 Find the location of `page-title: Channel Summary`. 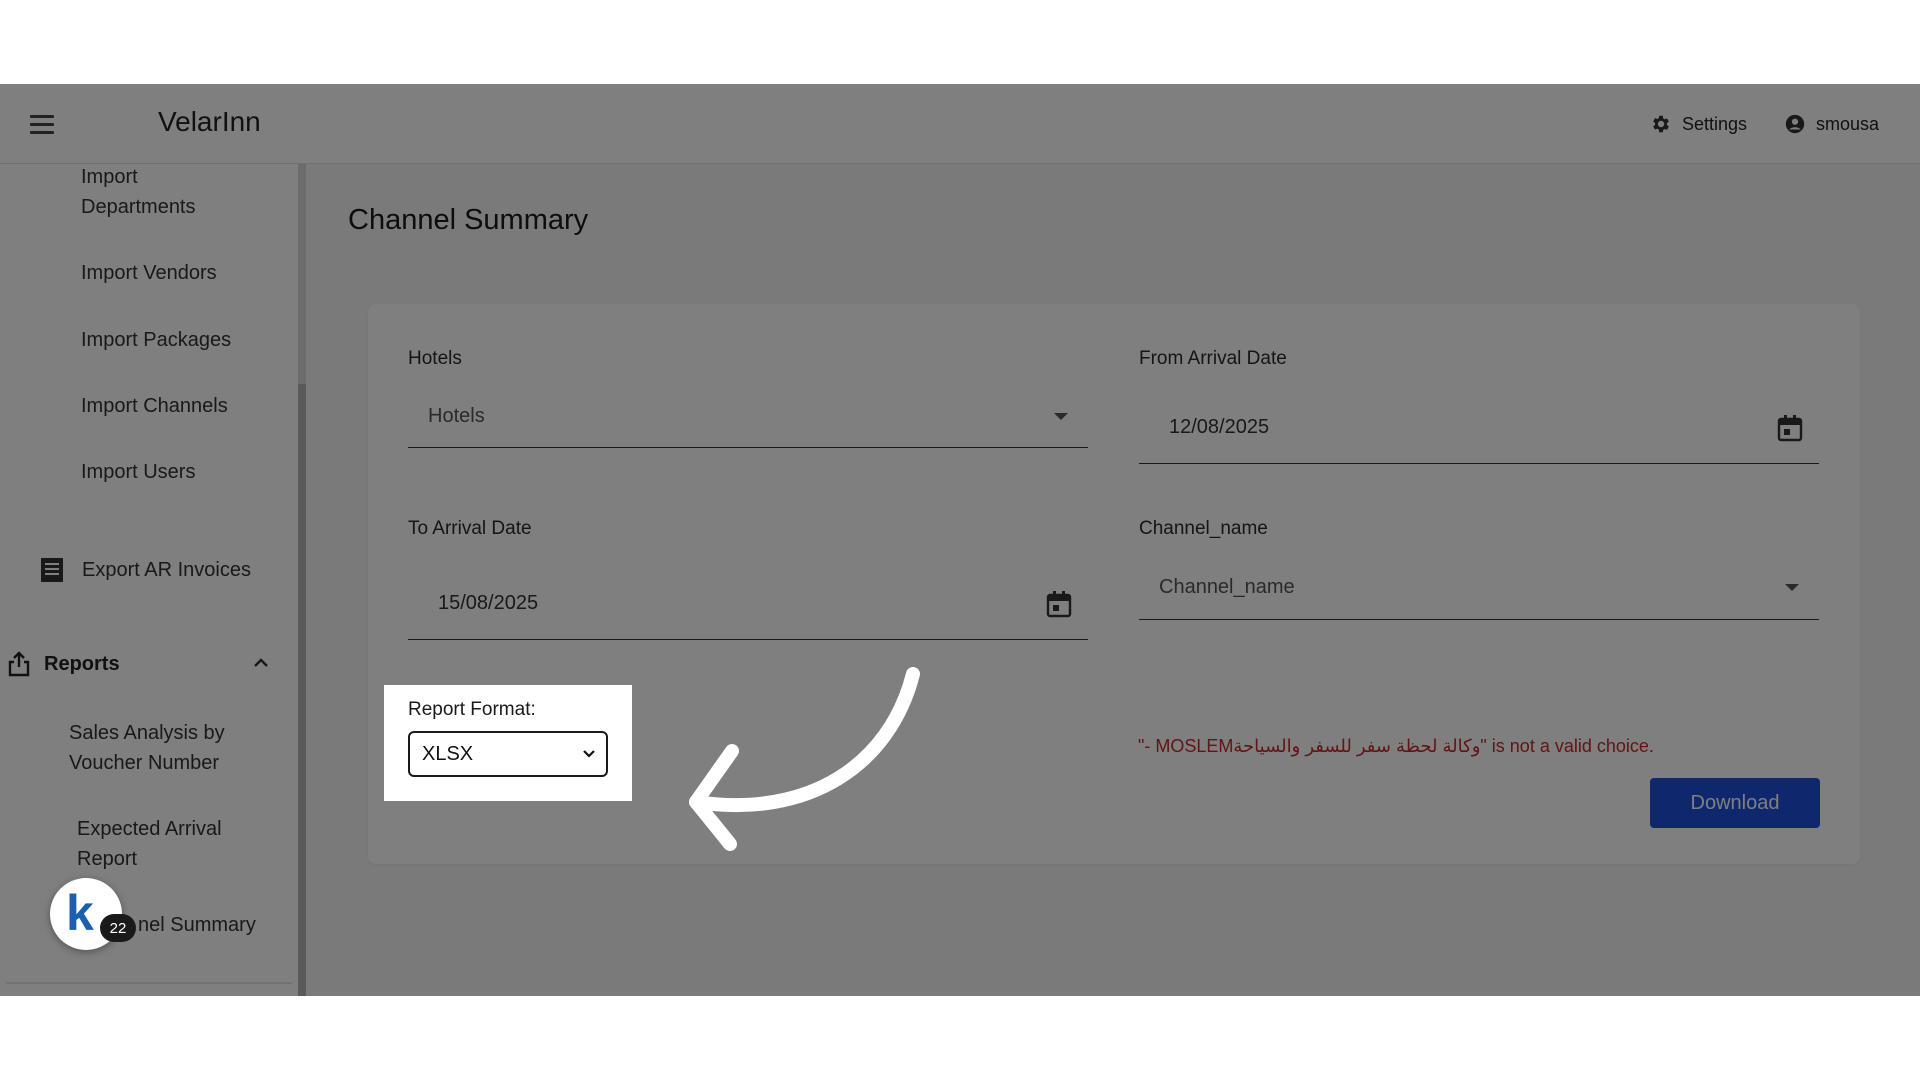

page-title: Channel Summary is located at coordinates (468, 220).